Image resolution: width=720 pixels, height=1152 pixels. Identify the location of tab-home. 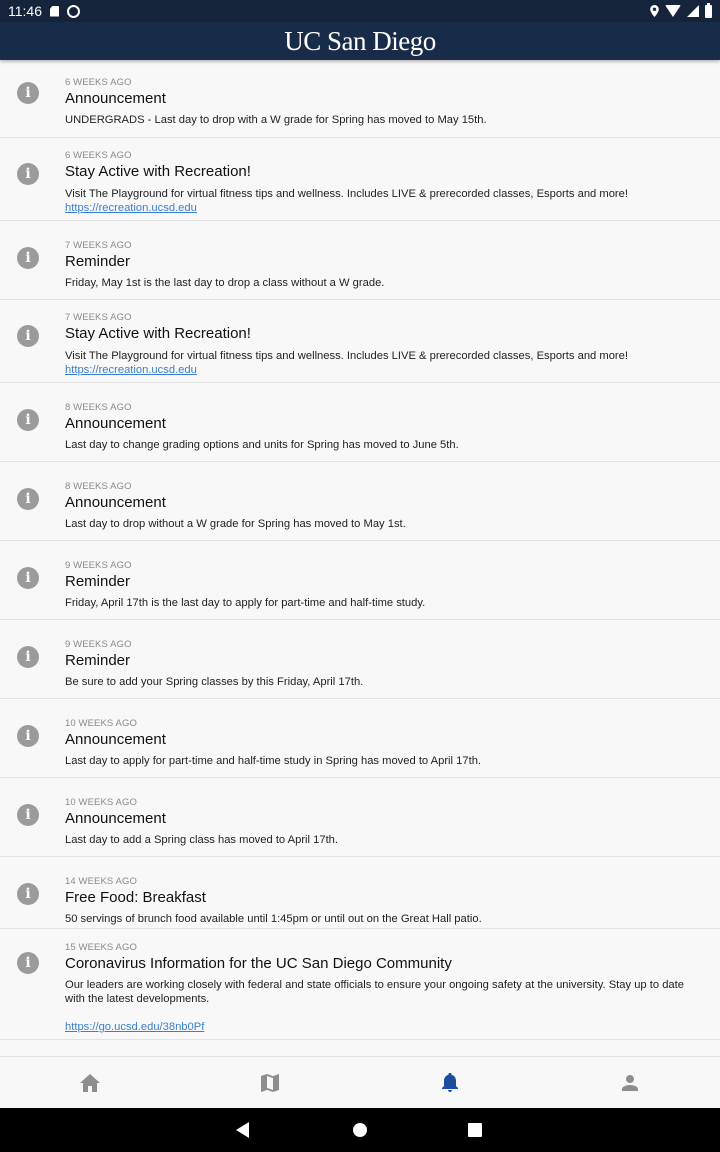
(90, 1082).